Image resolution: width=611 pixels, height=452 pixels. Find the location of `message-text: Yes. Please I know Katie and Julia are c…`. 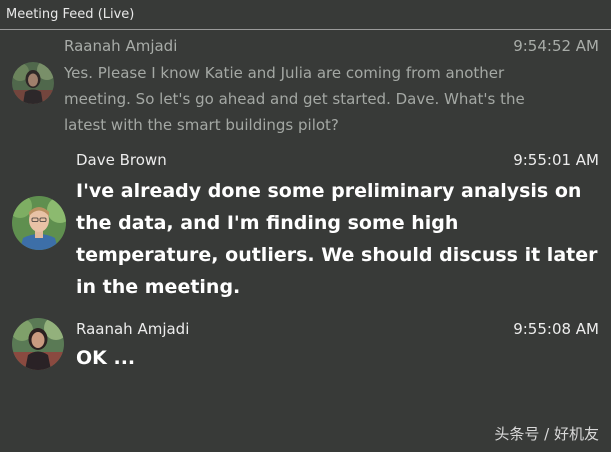

message-text: Yes. Please I know Katie and Julia are c… is located at coordinates (294, 99).